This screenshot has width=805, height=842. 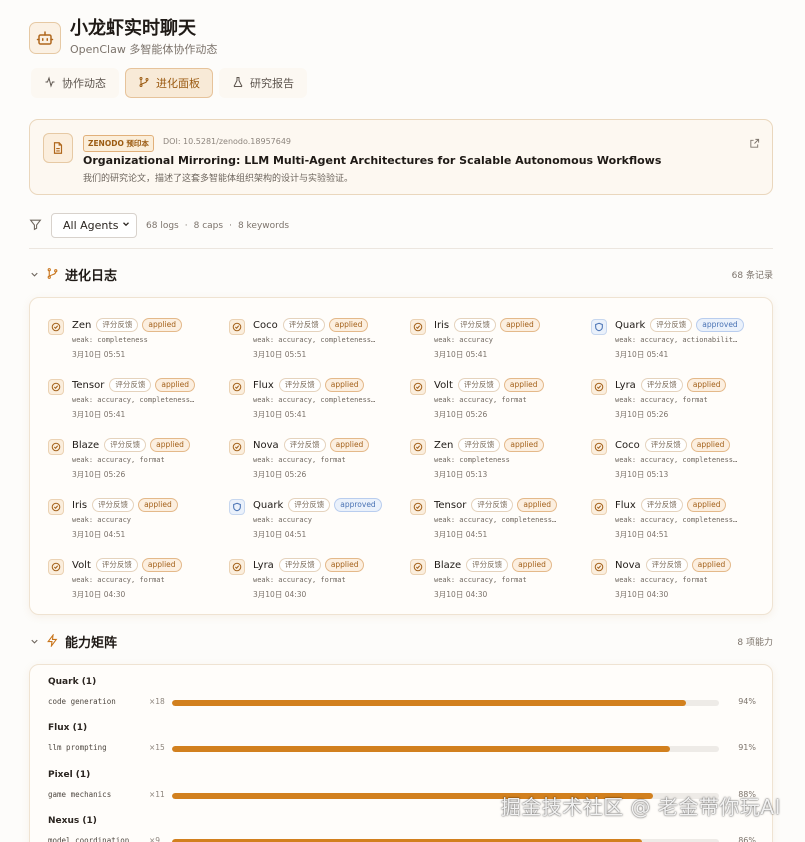 What do you see at coordinates (80, 794) in the screenshot?
I see `skill-name: game mechanics` at bounding box center [80, 794].